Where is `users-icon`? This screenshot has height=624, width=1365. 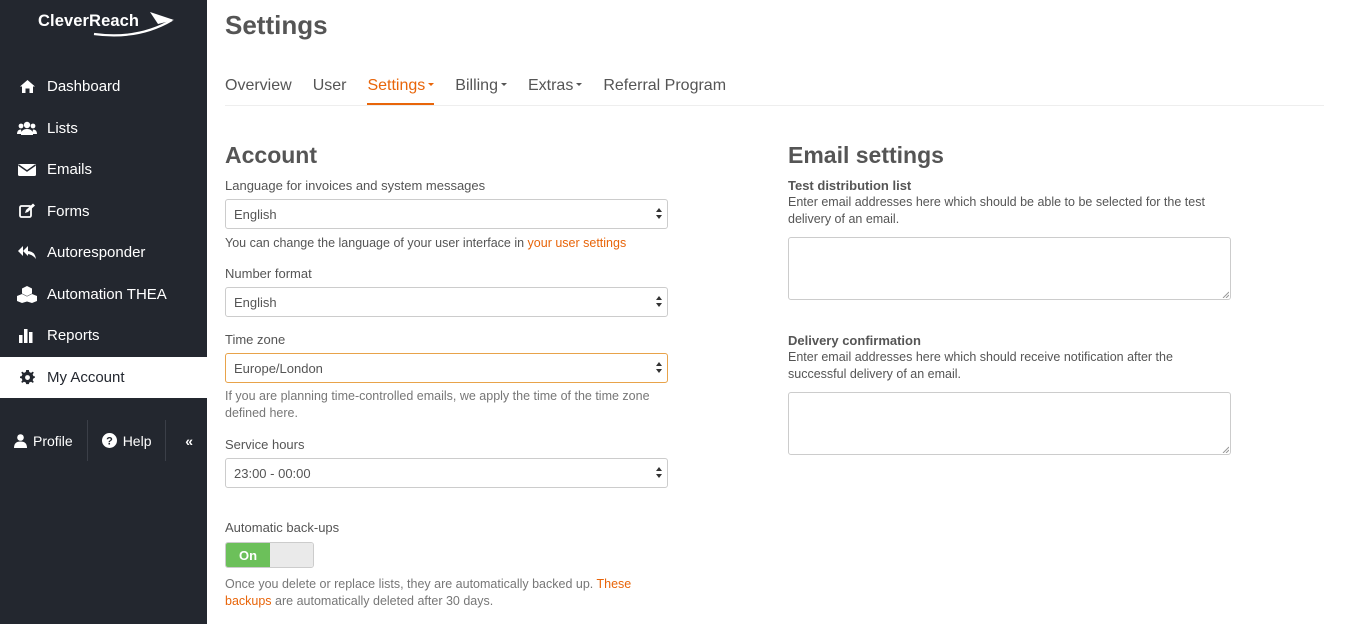
users-icon is located at coordinates (27, 128).